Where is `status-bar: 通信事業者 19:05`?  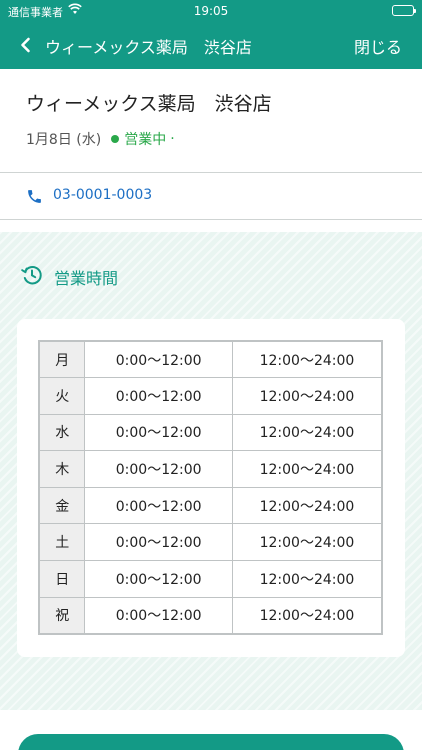 status-bar: 通信事業者 19:05 is located at coordinates (211, 11).